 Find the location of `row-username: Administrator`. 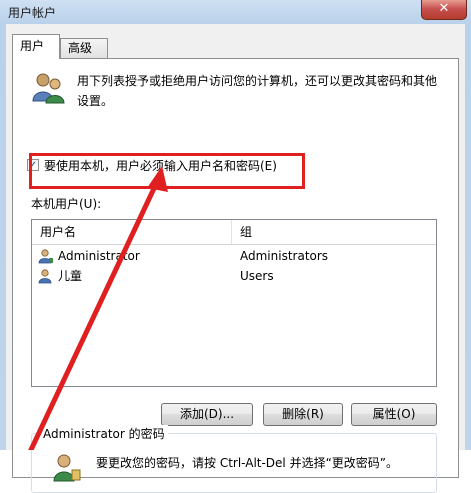

row-username: Administrator is located at coordinates (99, 256).